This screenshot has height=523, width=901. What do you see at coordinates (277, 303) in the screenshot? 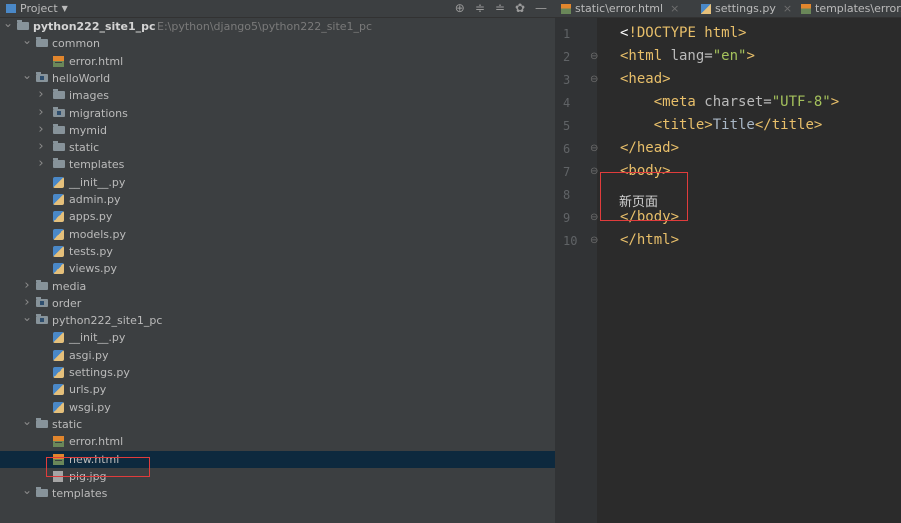
I see `tree-item: › order` at bounding box center [277, 303].